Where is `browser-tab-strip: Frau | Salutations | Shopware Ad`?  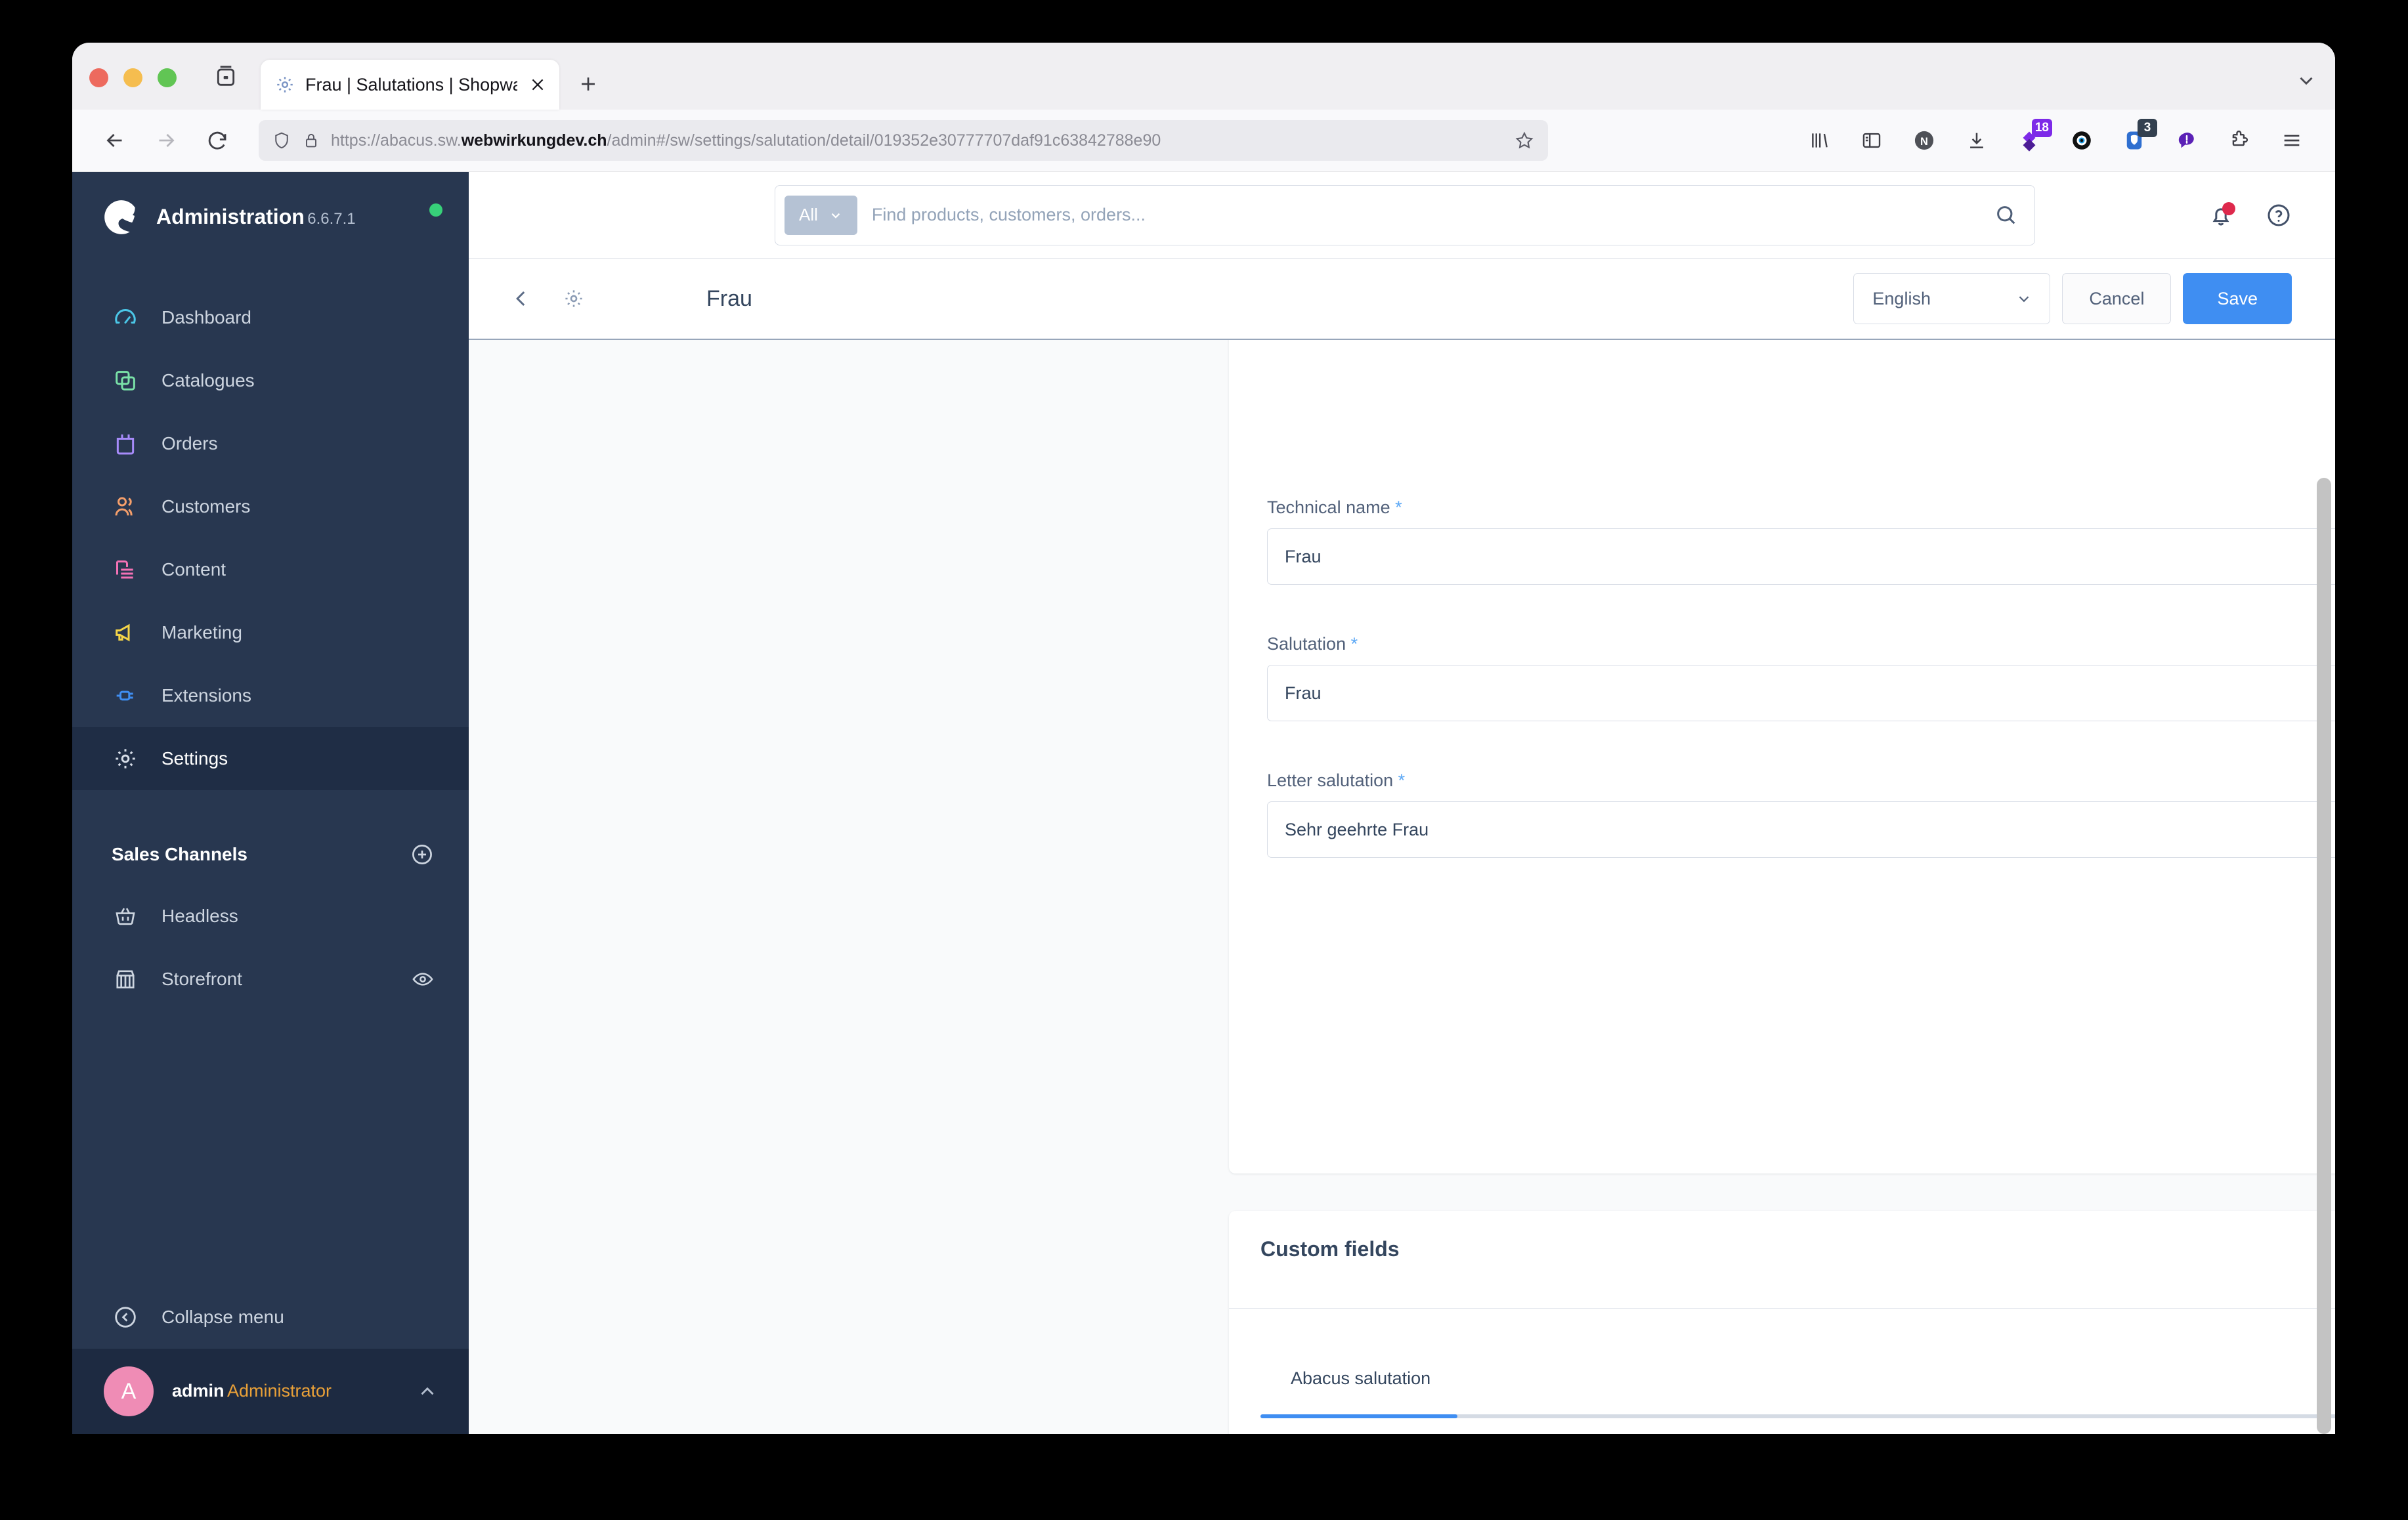 browser-tab-strip: Frau | Salutations | Shopware Ad is located at coordinates (1203, 76).